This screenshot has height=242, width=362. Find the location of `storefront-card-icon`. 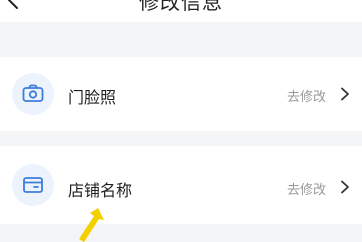

storefront-card-icon is located at coordinates (33, 185).